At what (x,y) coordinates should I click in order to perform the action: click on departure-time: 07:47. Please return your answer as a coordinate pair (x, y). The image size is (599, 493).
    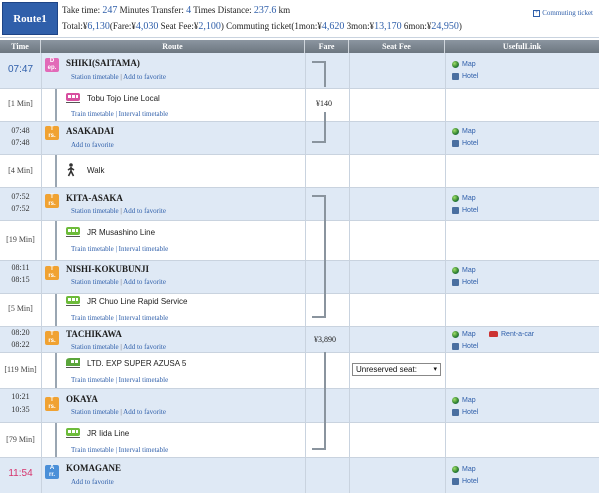
    Looking at the image, I should click on (20, 69).